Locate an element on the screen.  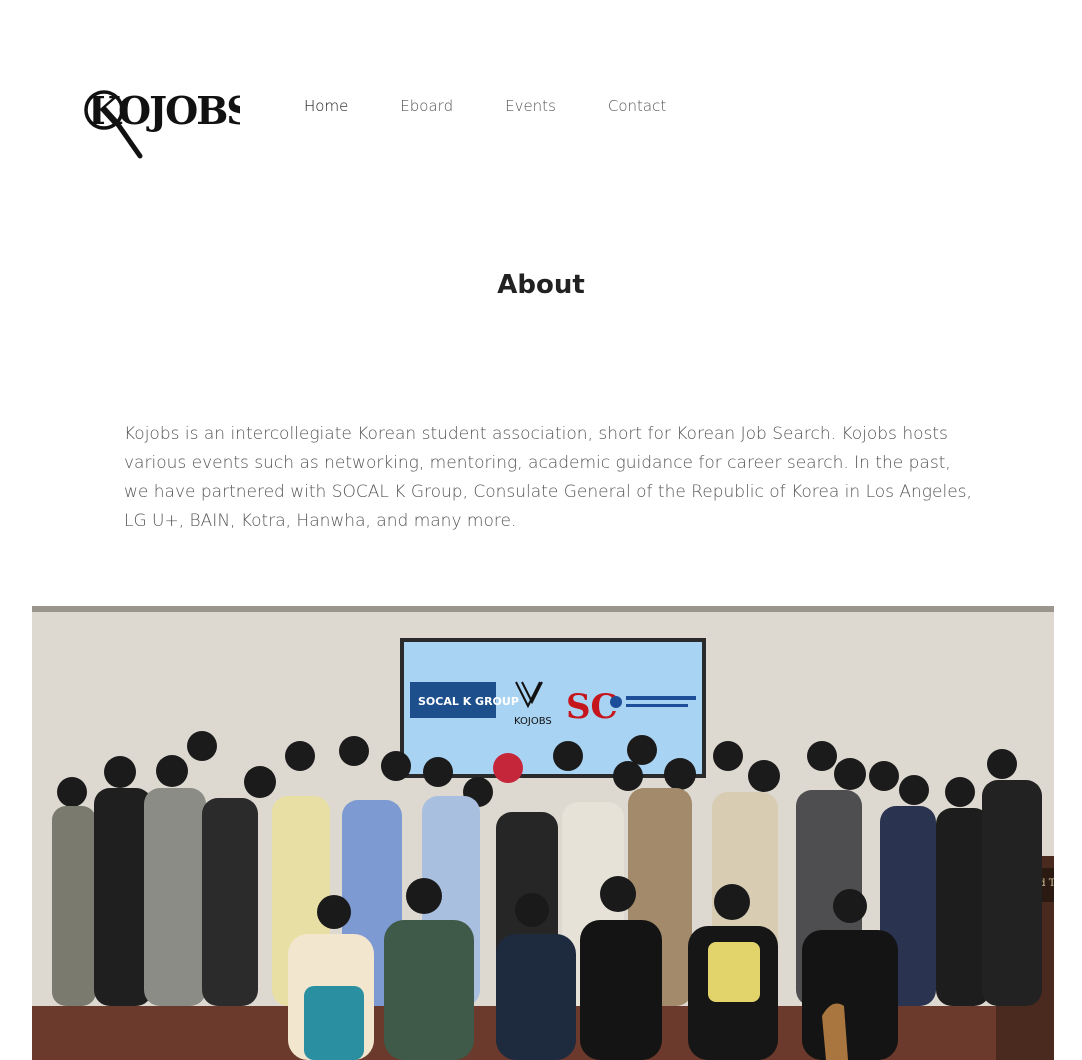
magnifier-logo-icon: KOJOBS is located at coordinates (162, 123).